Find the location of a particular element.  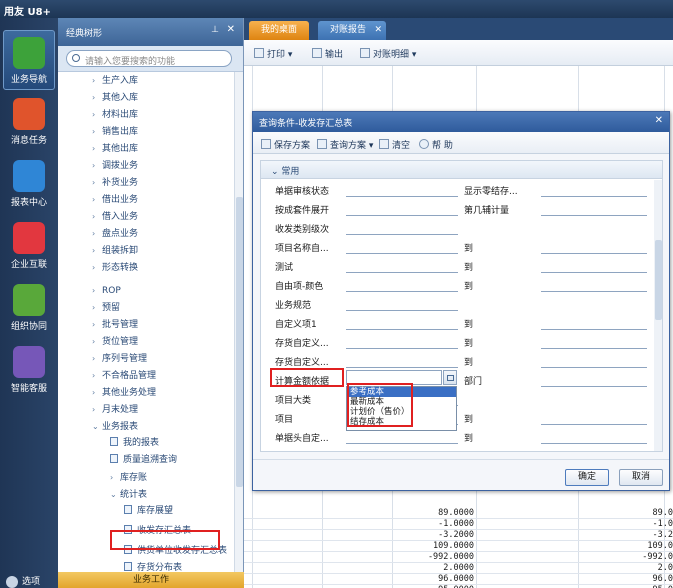

help-icon is located at coordinates (424, 144).